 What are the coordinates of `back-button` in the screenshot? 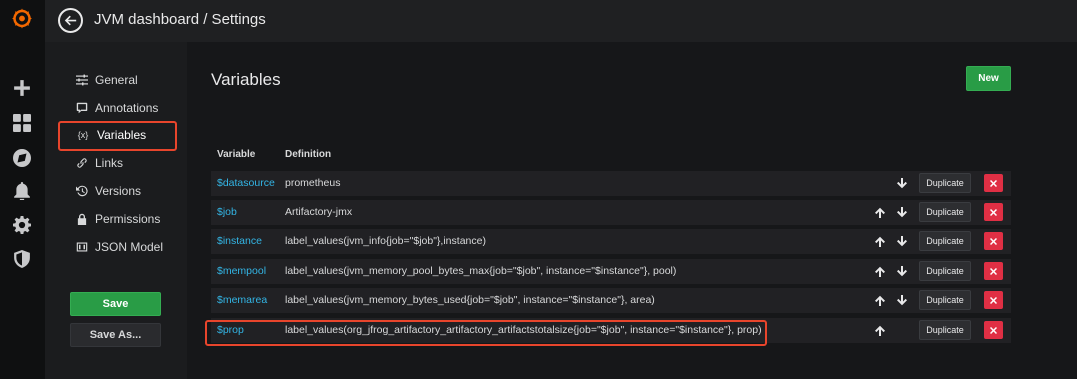 It's located at (70, 20).